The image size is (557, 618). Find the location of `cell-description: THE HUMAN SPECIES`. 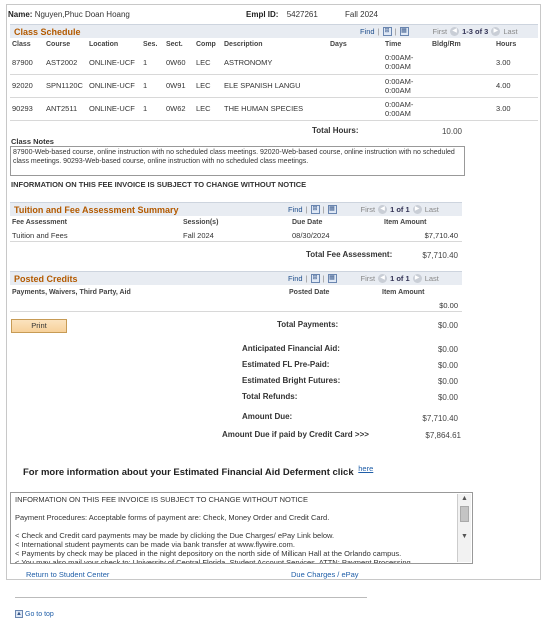

cell-description: THE HUMAN SPECIES is located at coordinates (275, 109).